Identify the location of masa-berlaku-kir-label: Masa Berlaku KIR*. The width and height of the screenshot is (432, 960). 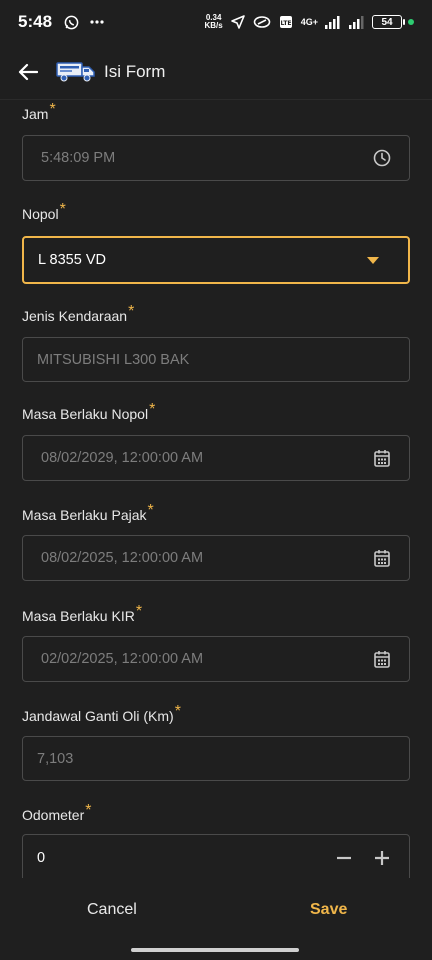
(82, 613).